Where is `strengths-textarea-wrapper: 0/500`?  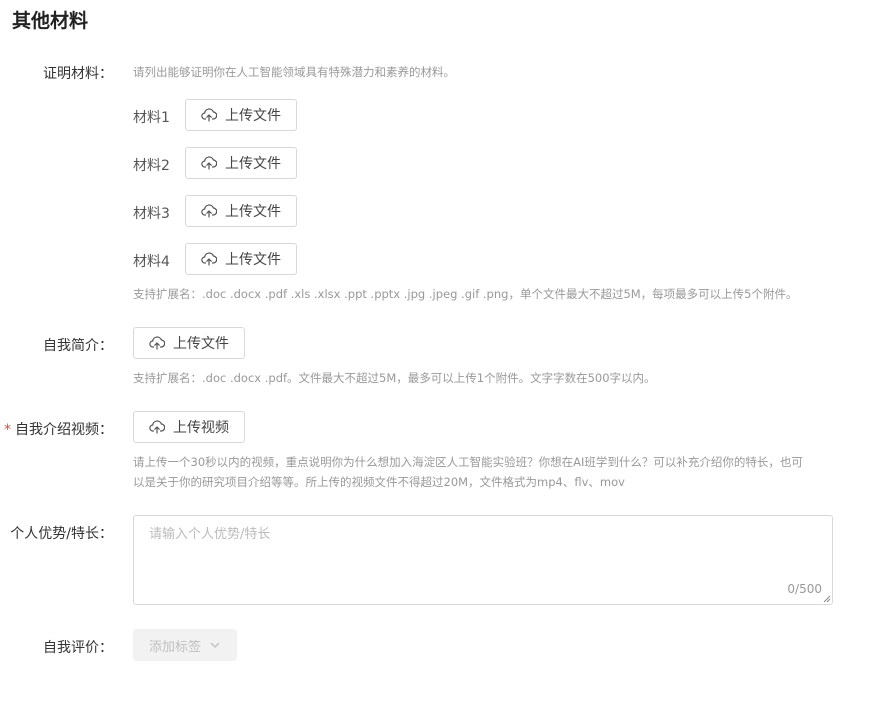 strengths-textarea-wrapper: 0/500 is located at coordinates (483, 560).